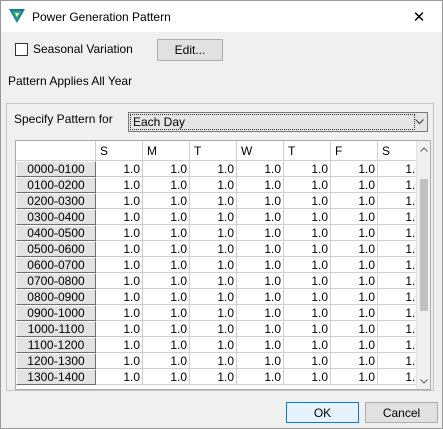  Describe the element at coordinates (56, 345) in the screenshot. I see `row-header-button: 1100-1200` at that location.